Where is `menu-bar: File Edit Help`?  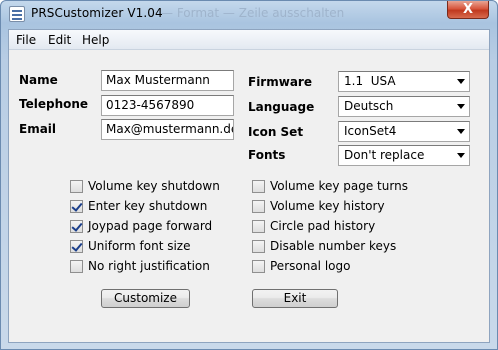 menu-bar: File Edit Help is located at coordinates (249, 40).